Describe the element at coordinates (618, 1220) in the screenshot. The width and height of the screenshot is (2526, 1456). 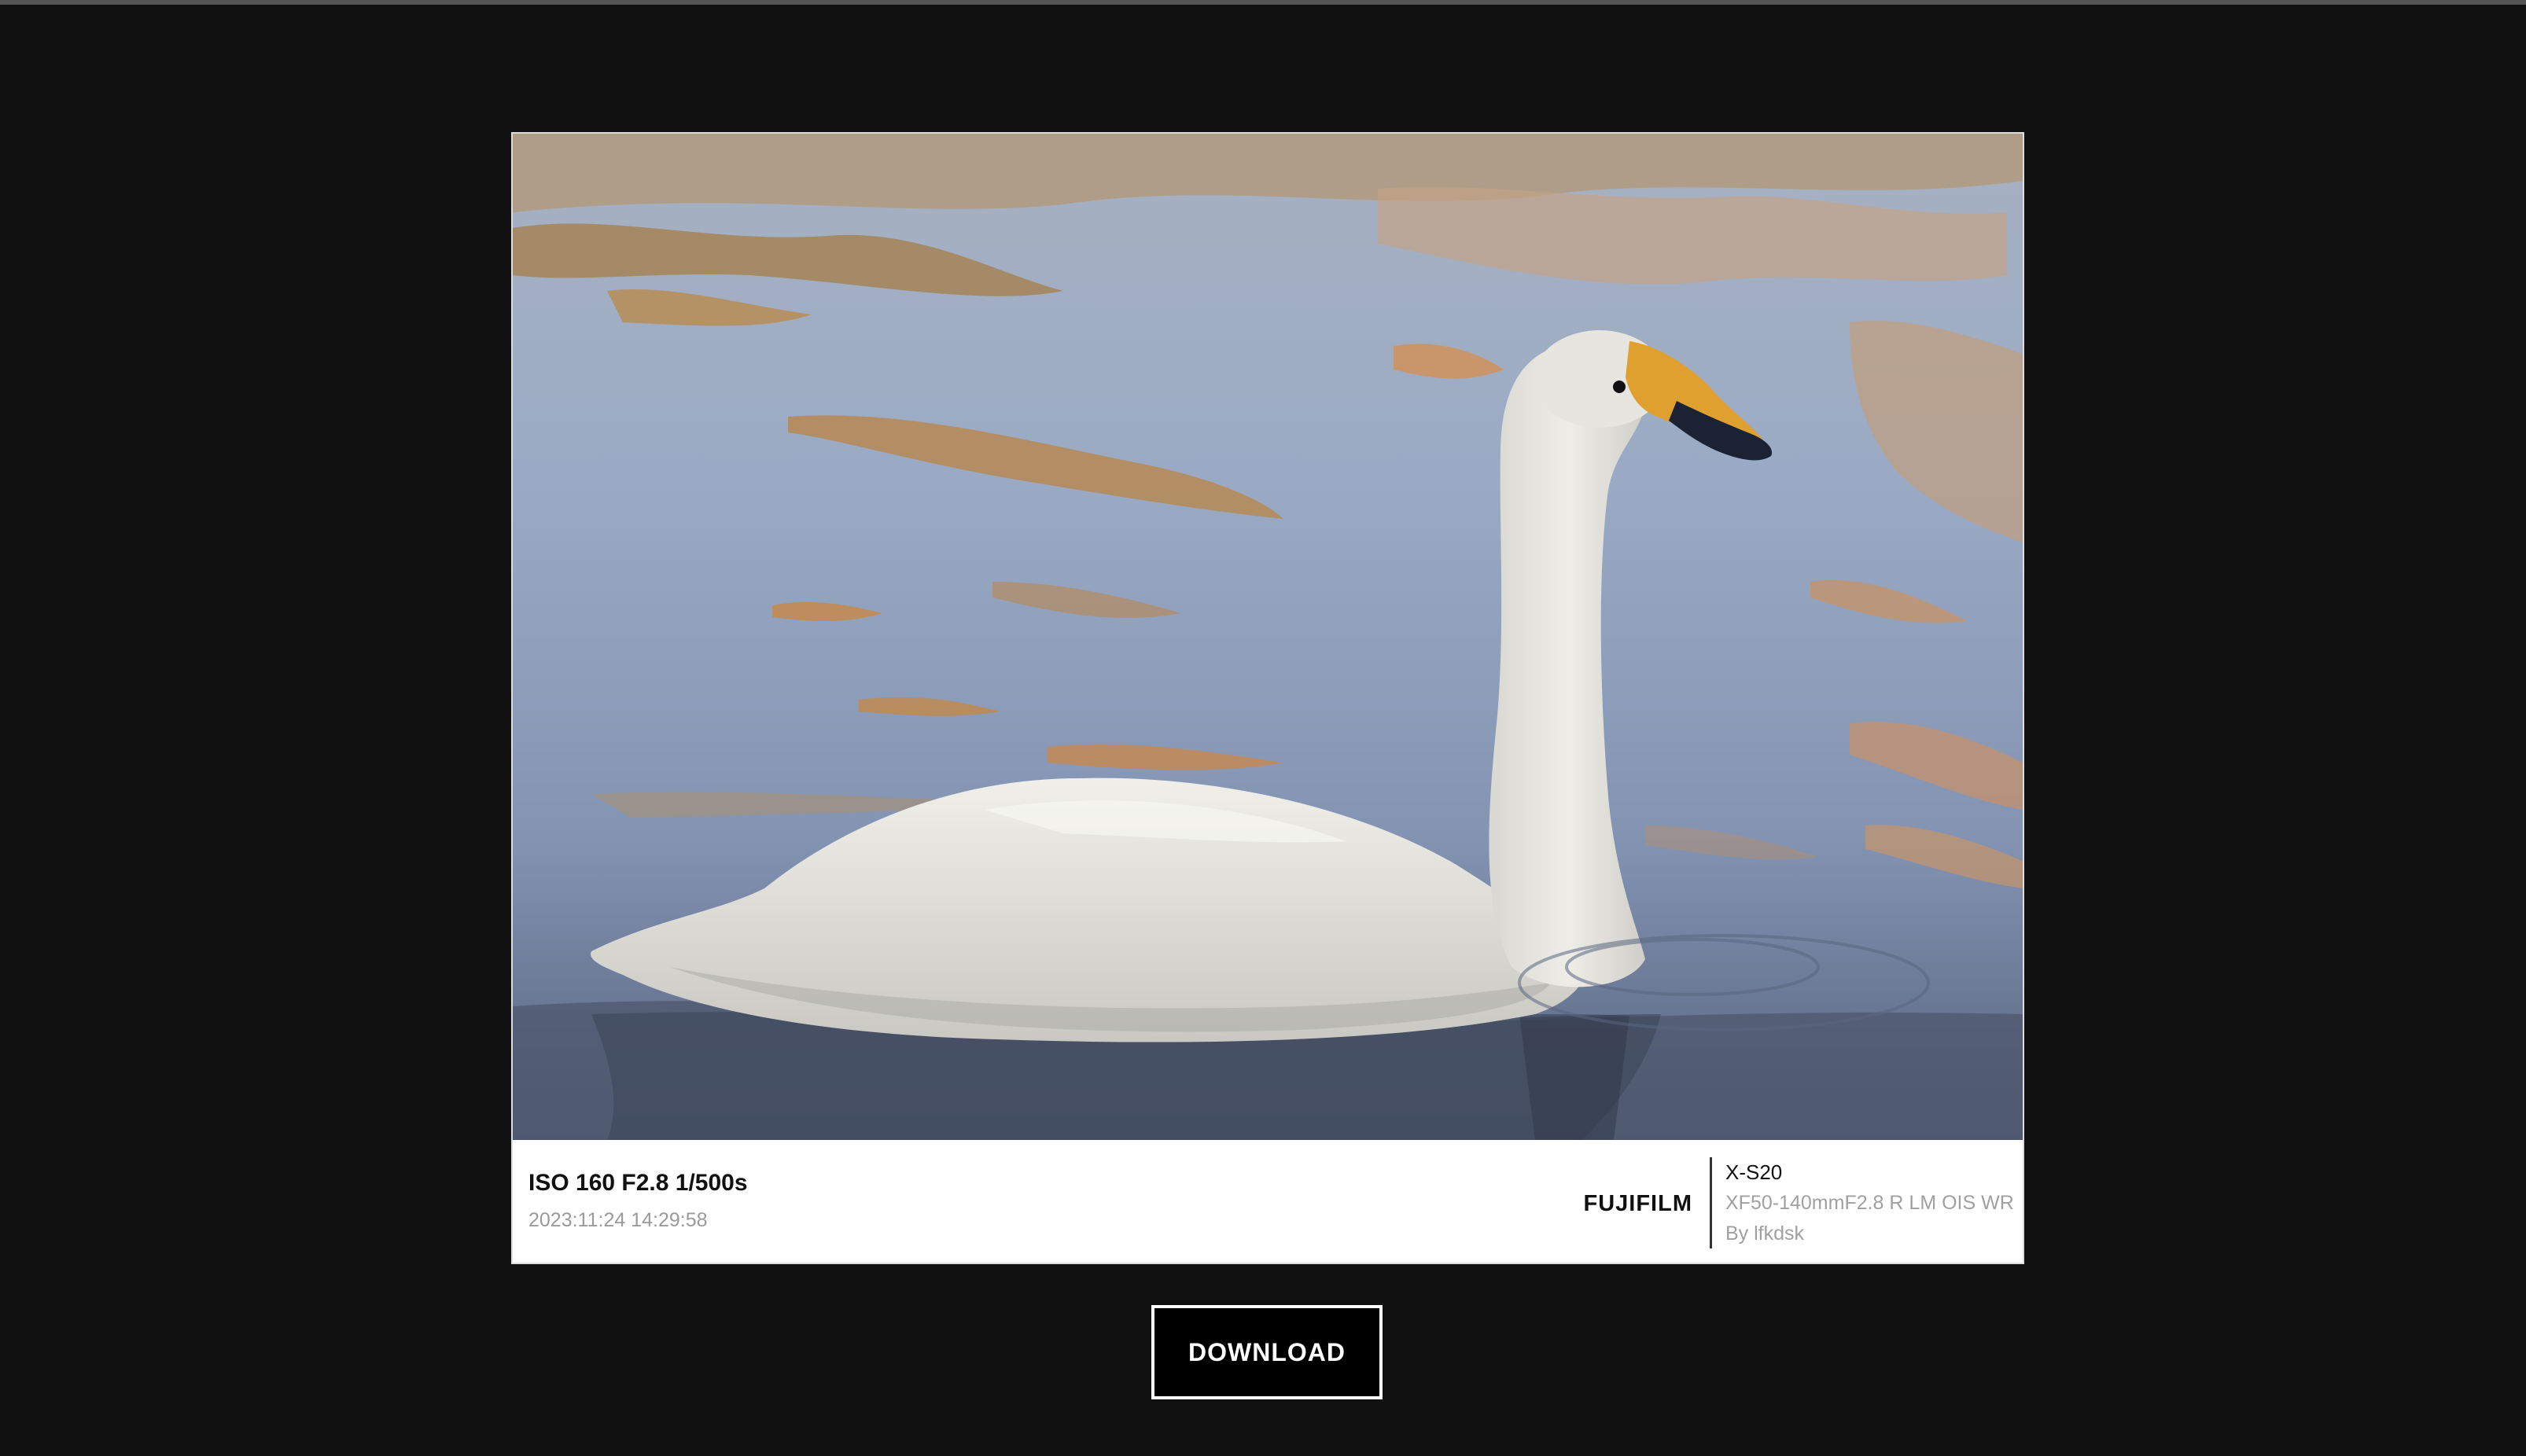
I see `capture-datetime: 2023:11:24 14:29:58` at that location.